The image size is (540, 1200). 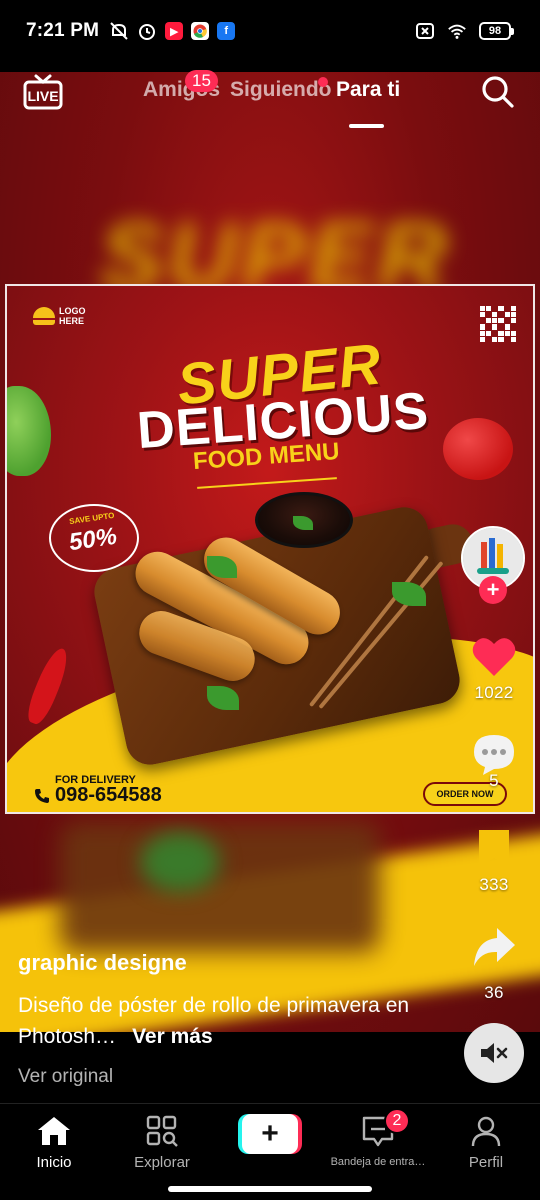 I want to click on create-button: +, so click(x=270, y=1134).